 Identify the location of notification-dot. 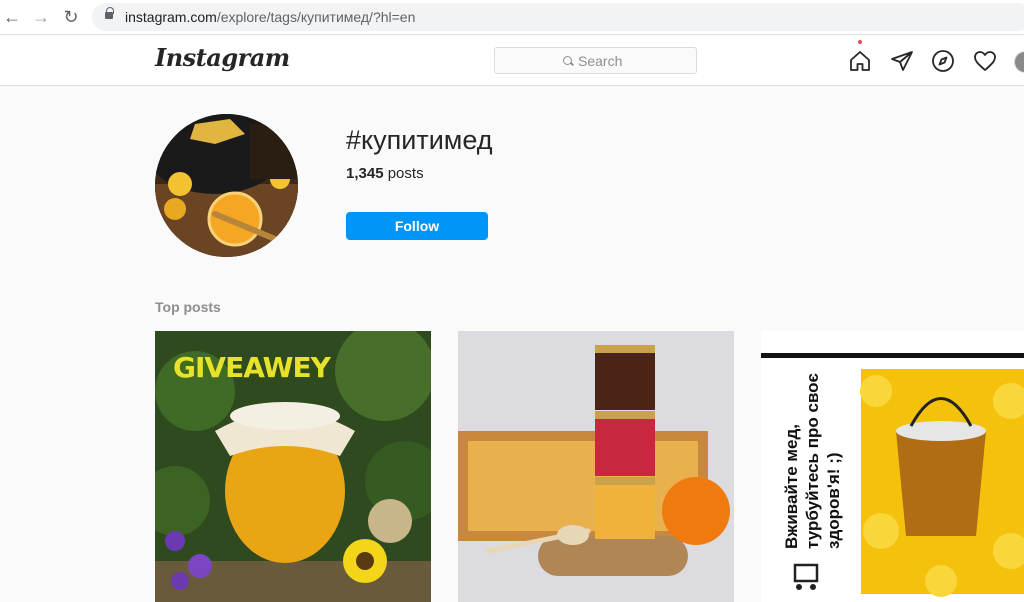
(860, 42).